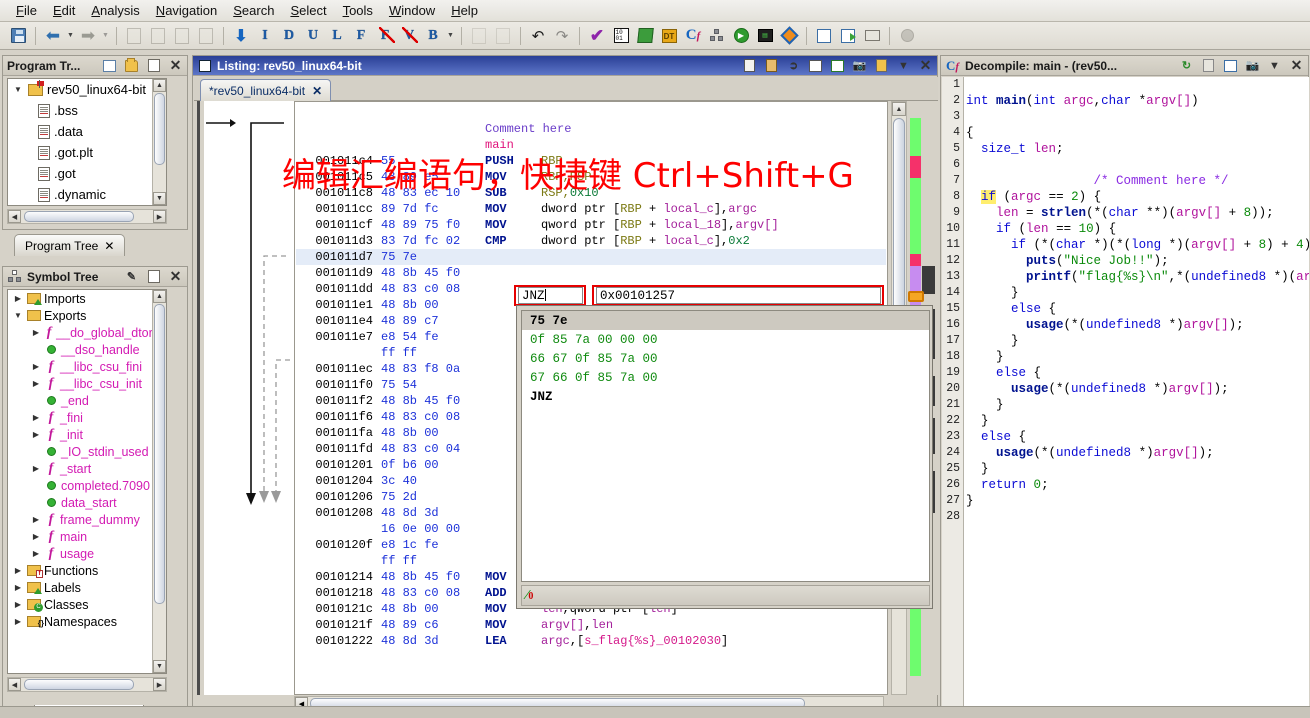 The height and width of the screenshot is (718, 1310). I want to click on snapshot-down-icon, so click(206, 36).